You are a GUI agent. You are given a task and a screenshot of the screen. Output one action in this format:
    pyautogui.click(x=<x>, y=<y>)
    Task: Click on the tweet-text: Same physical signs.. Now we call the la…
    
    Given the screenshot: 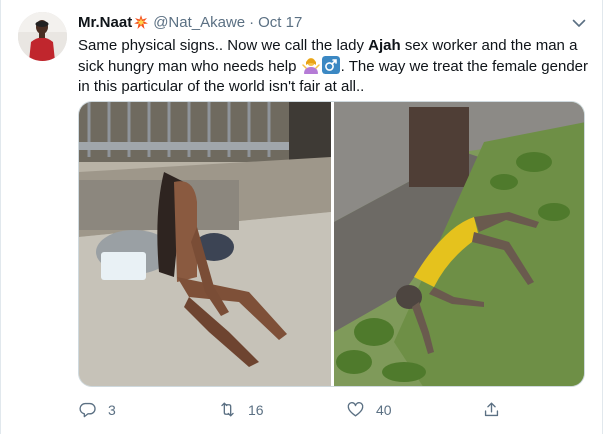 What is the action you would take?
    pyautogui.click(x=333, y=66)
    